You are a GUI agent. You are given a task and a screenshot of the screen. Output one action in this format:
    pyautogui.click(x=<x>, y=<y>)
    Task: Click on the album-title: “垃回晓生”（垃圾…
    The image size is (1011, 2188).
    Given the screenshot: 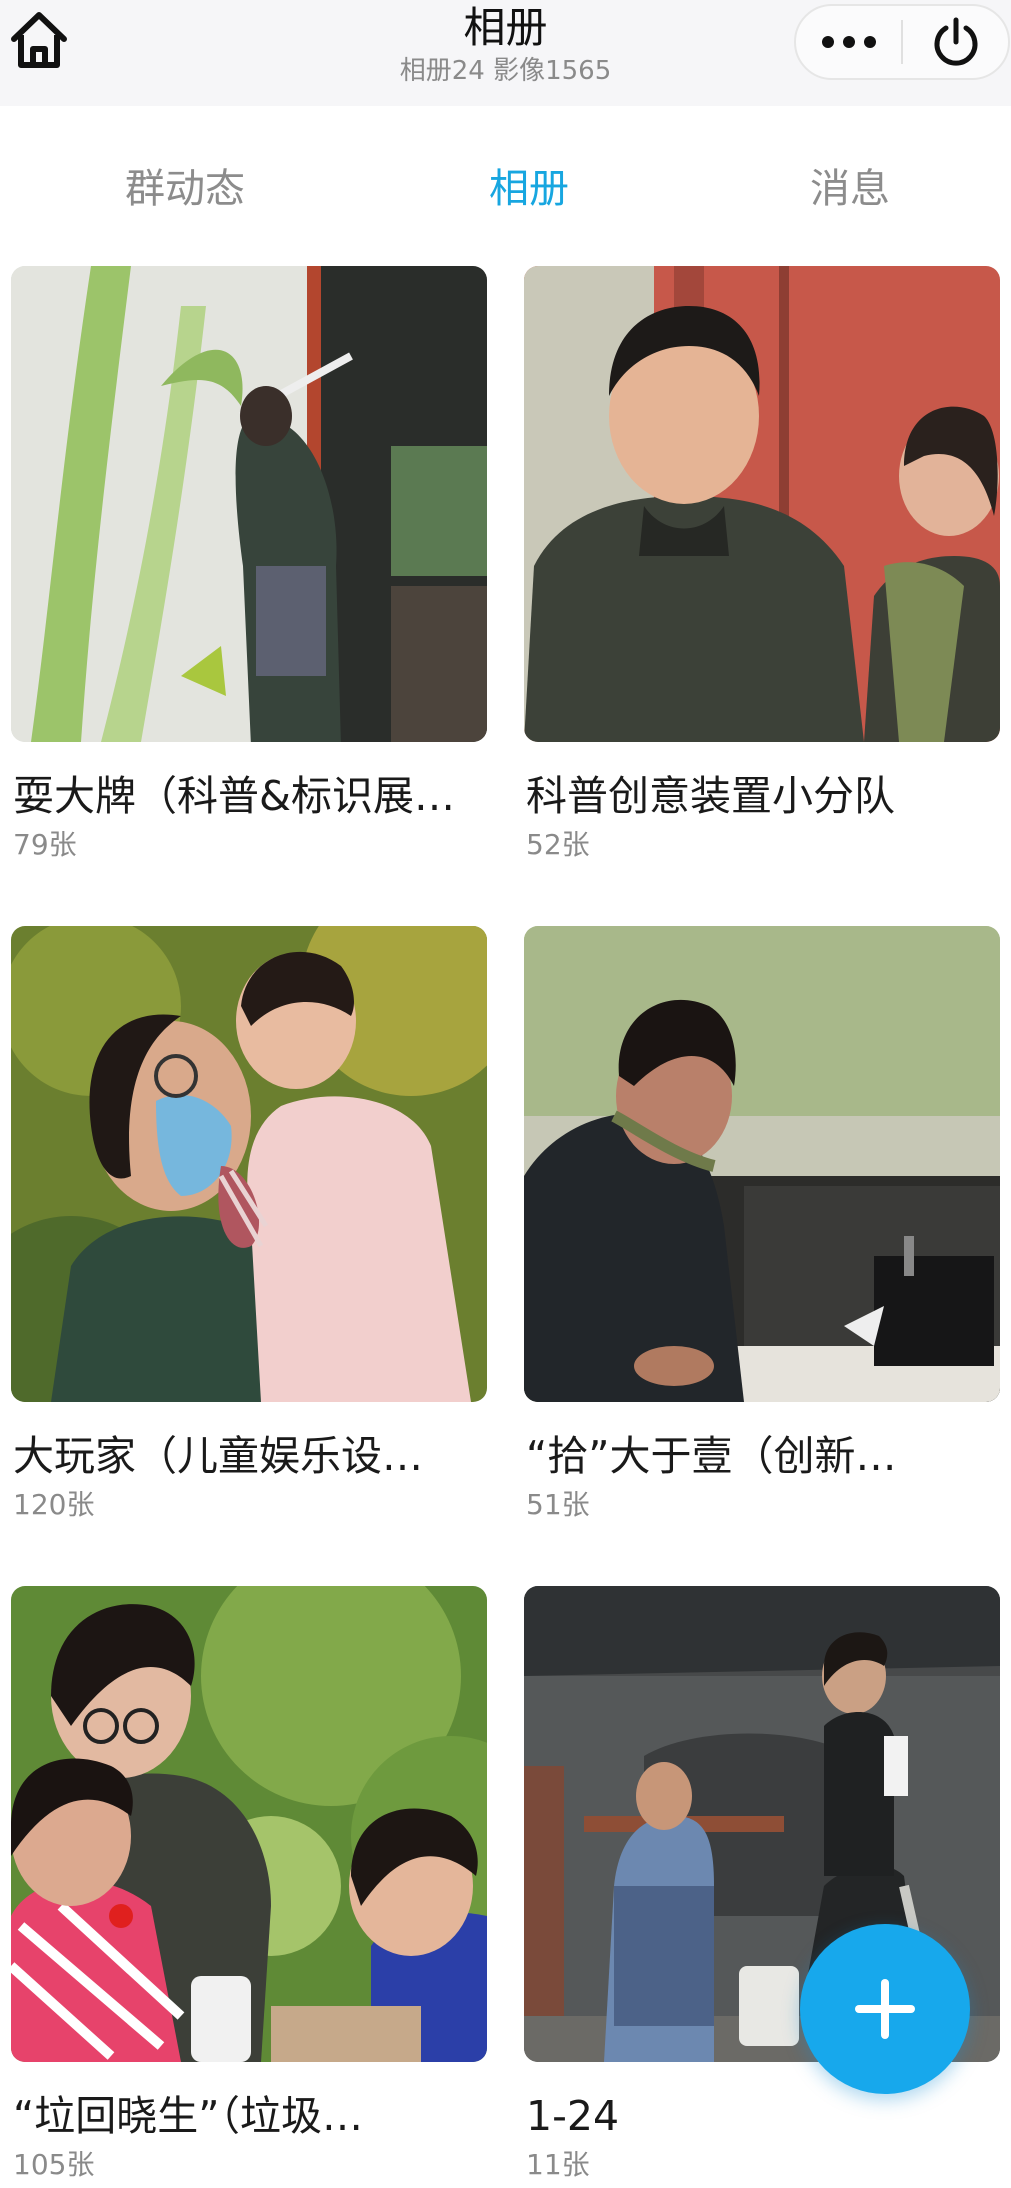 What is the action you would take?
    pyautogui.click(x=188, y=2116)
    